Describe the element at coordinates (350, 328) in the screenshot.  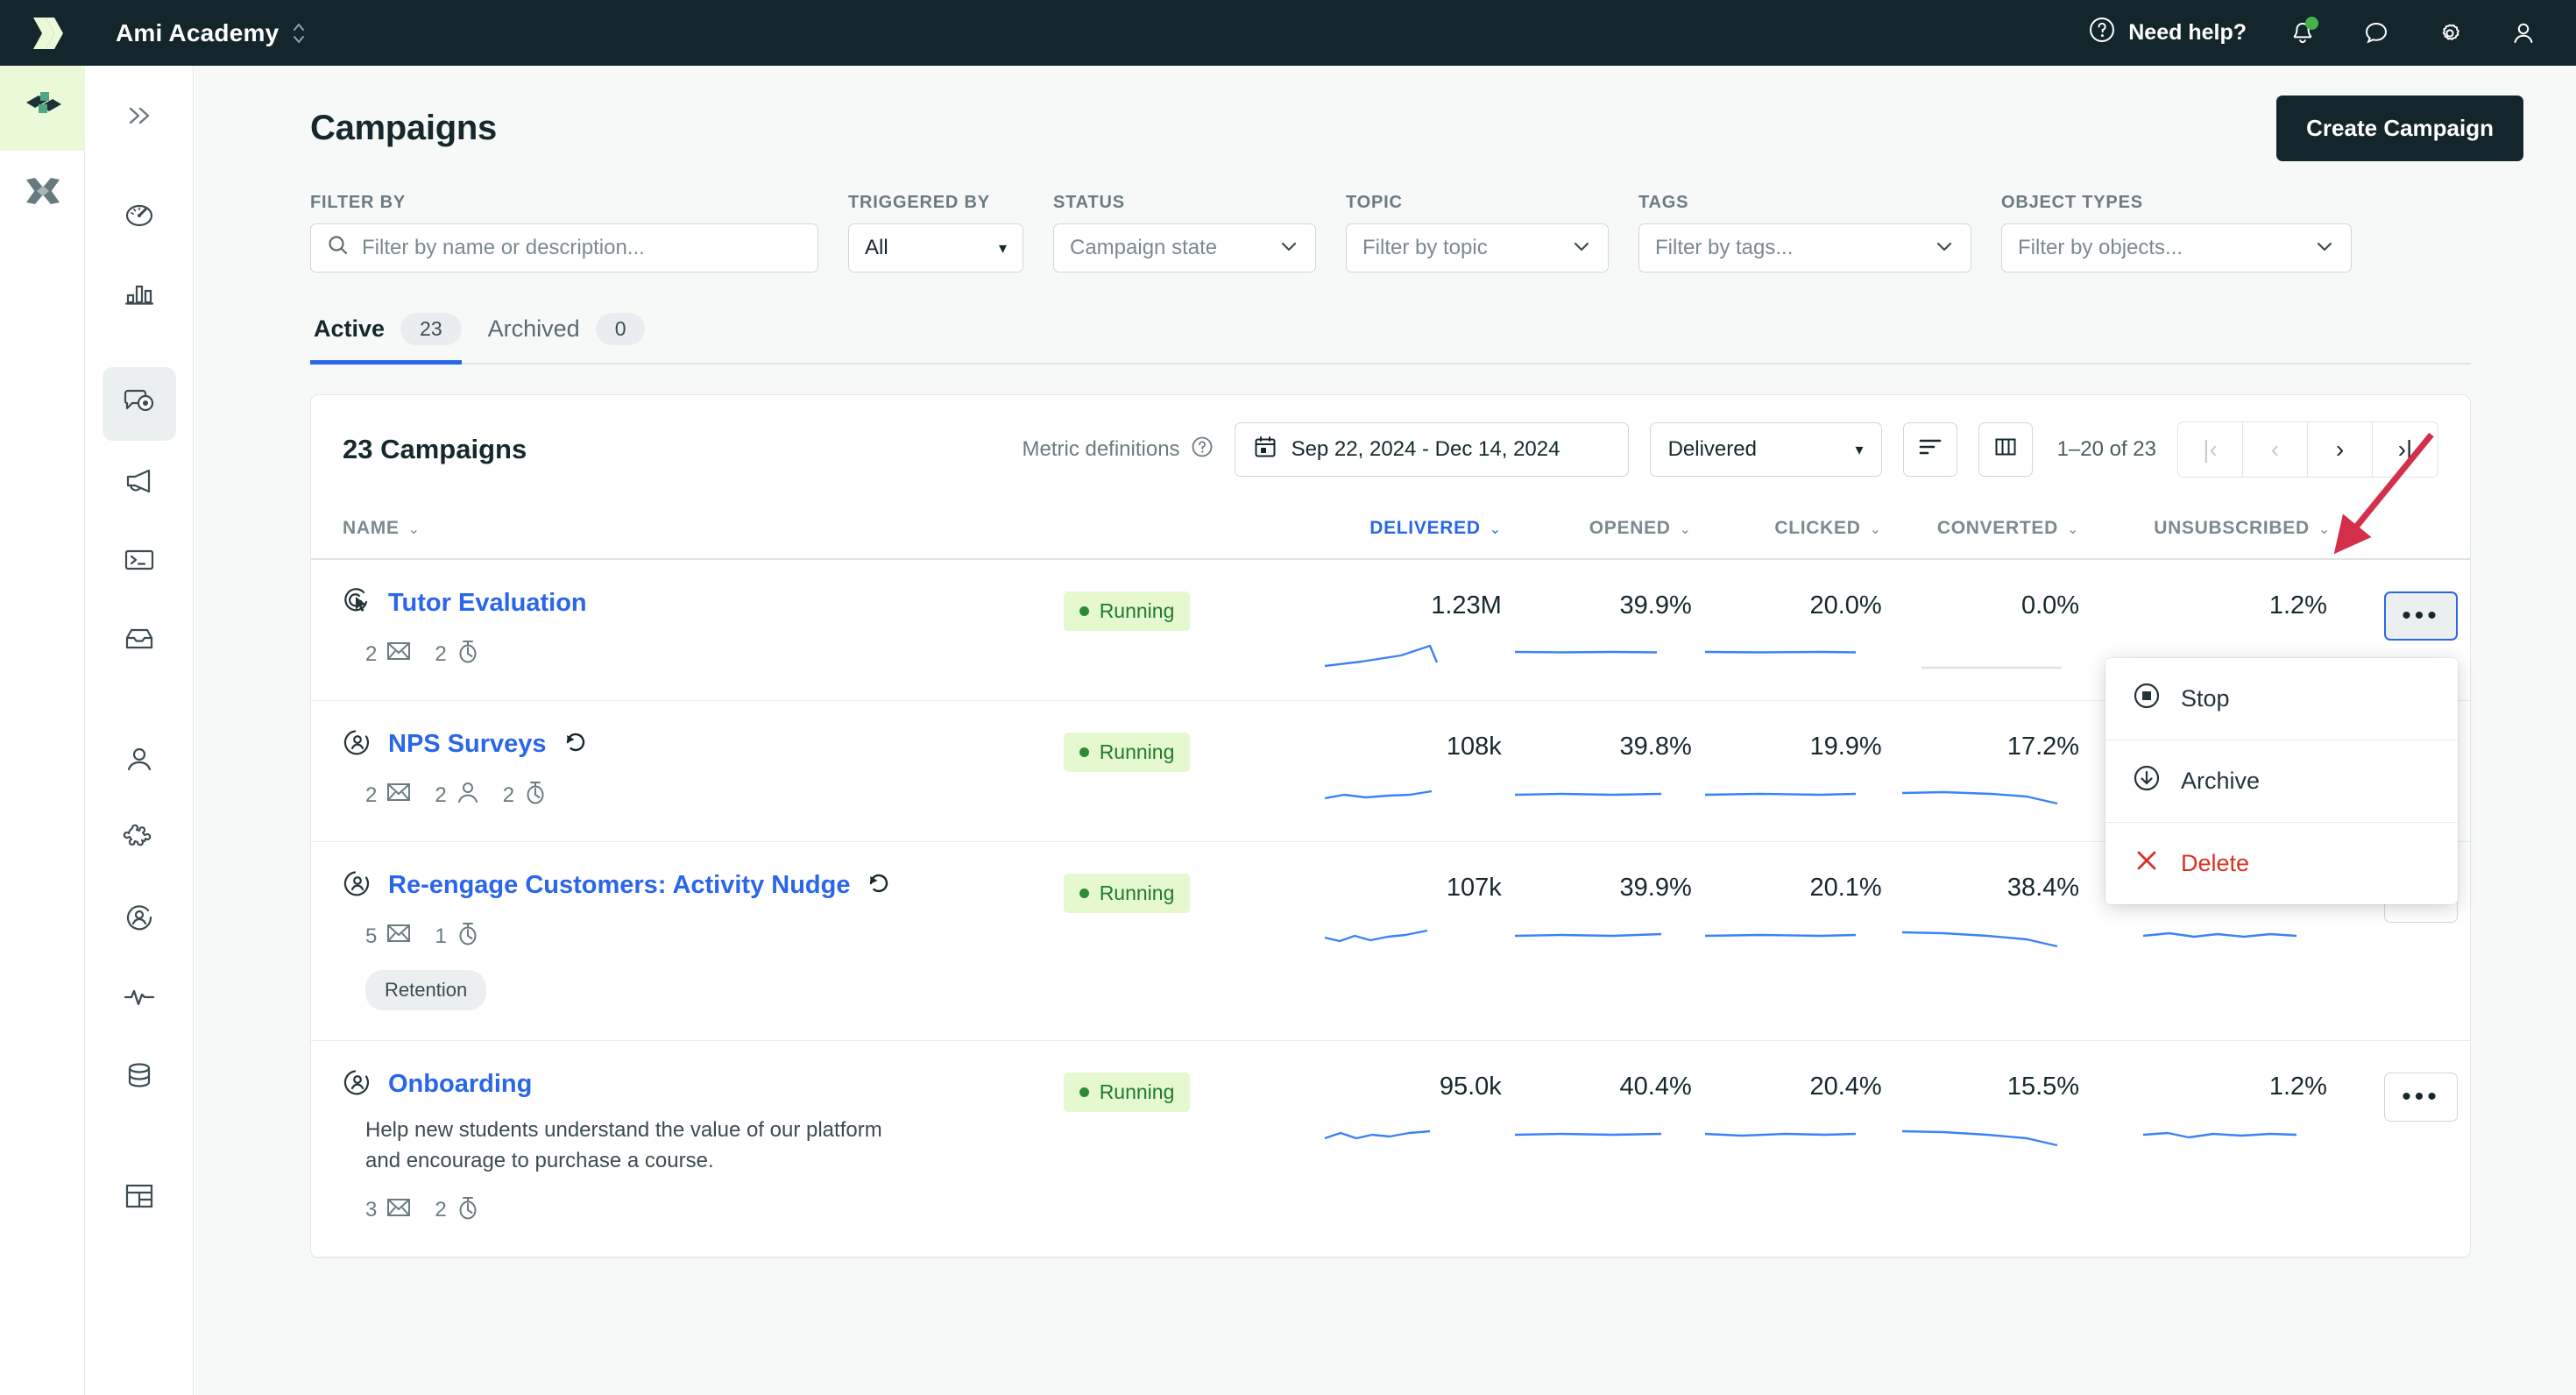
I see `tab-active-label: Active` at that location.